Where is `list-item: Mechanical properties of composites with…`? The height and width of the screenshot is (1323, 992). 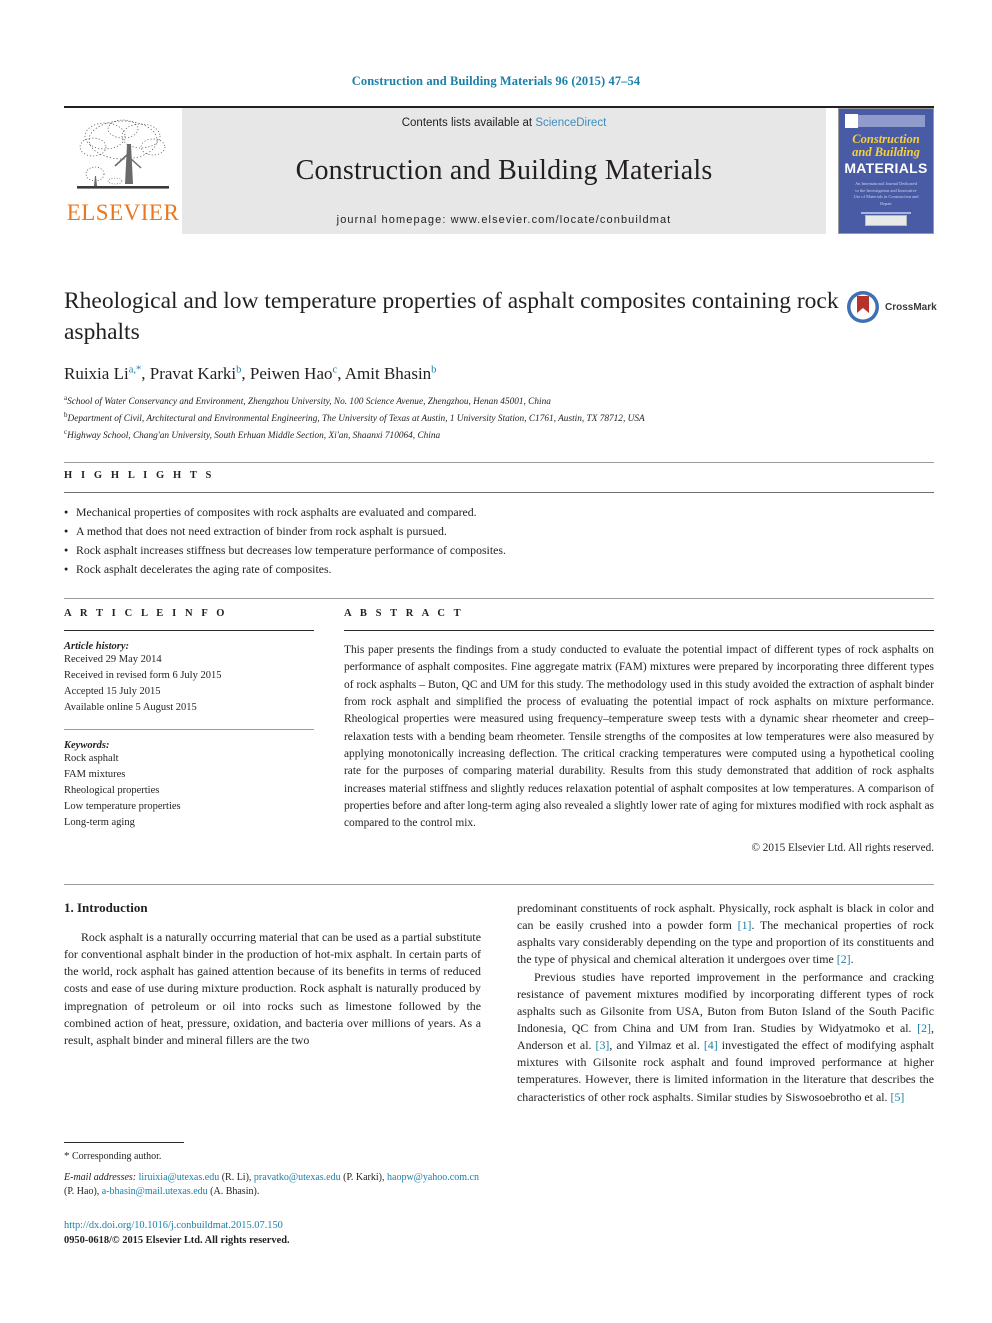
list-item: Mechanical properties of composites with… is located at coordinates (499, 512).